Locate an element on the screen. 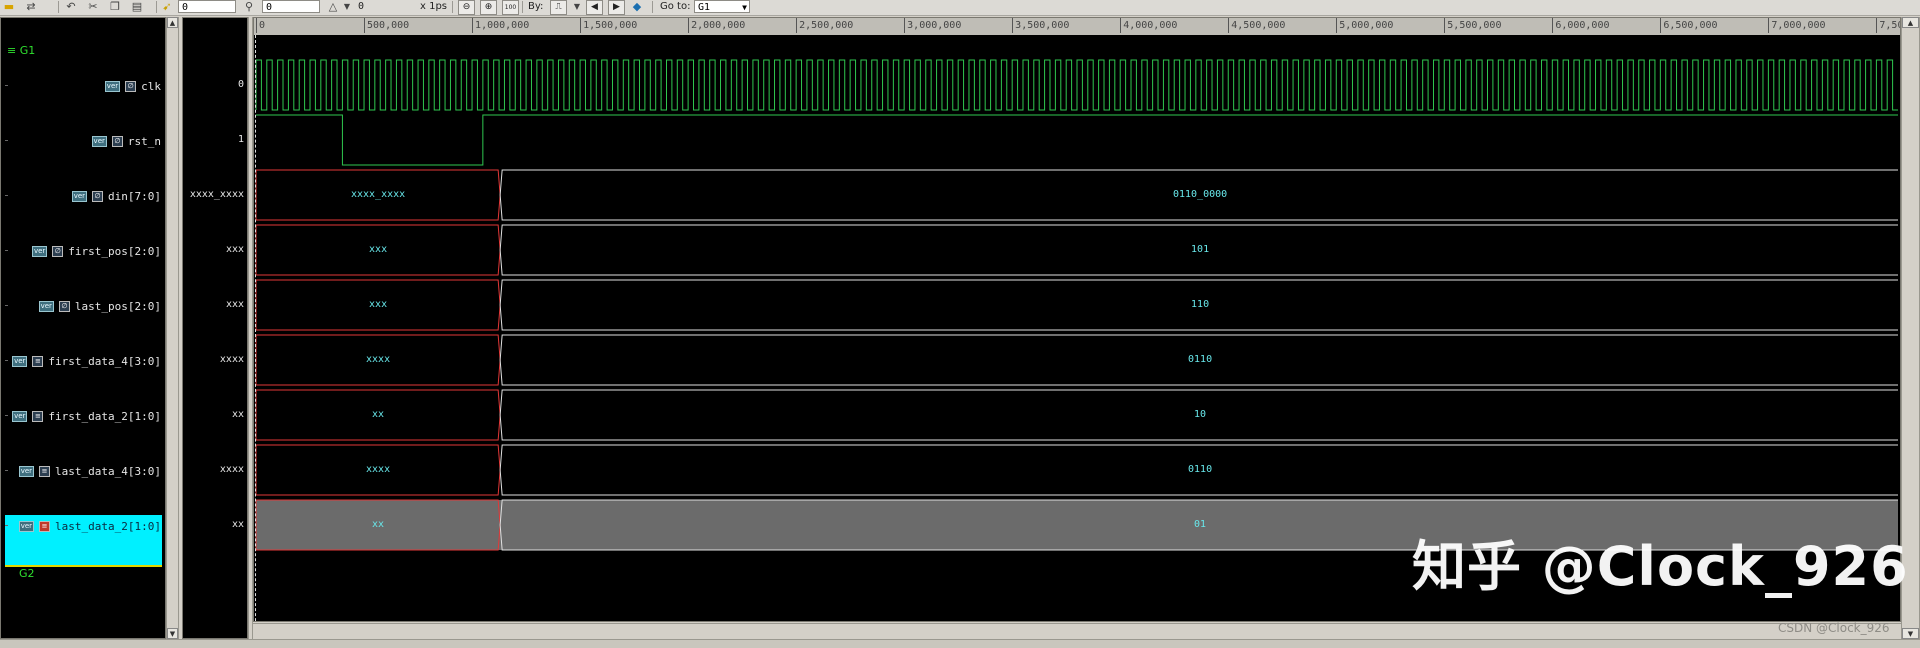 The image size is (1920, 648). scroll-up-icon: ▲ is located at coordinates (172, 22).